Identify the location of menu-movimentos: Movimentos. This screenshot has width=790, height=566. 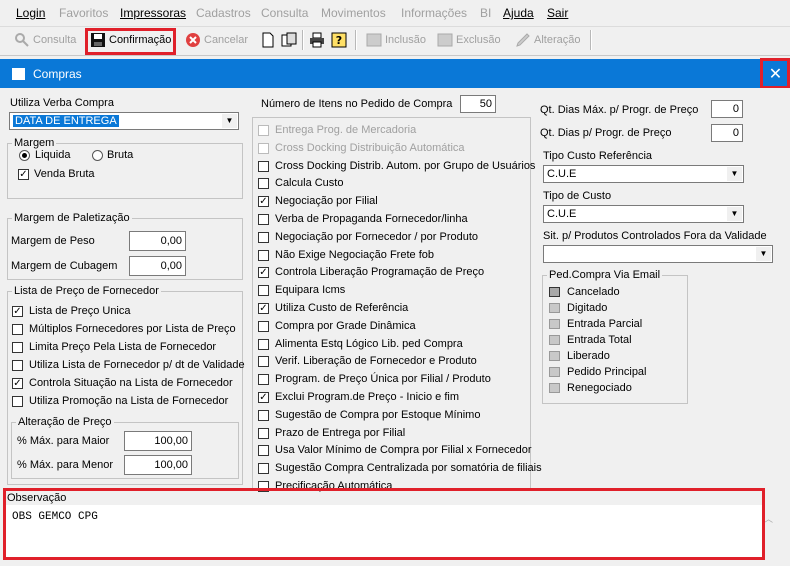
(353, 13).